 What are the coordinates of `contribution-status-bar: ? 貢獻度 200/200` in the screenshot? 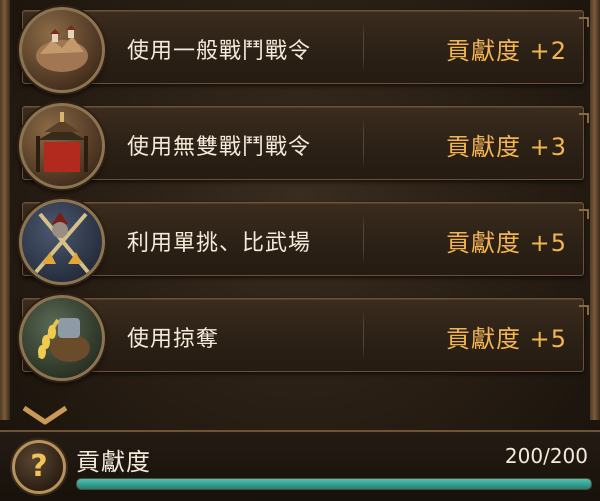 It's located at (300, 465).